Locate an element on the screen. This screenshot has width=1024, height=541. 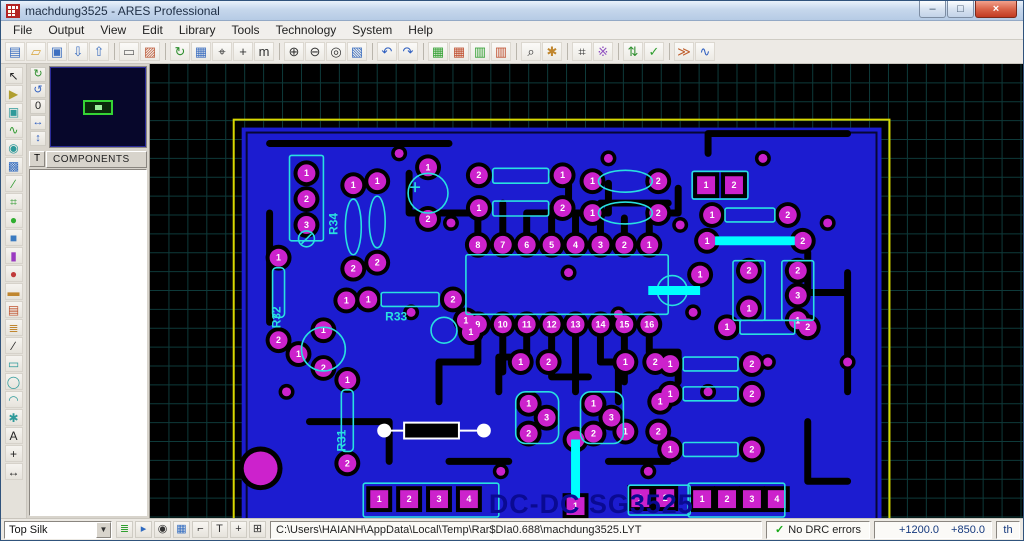
text-toggle-icon: T is located at coordinates (219, 529).